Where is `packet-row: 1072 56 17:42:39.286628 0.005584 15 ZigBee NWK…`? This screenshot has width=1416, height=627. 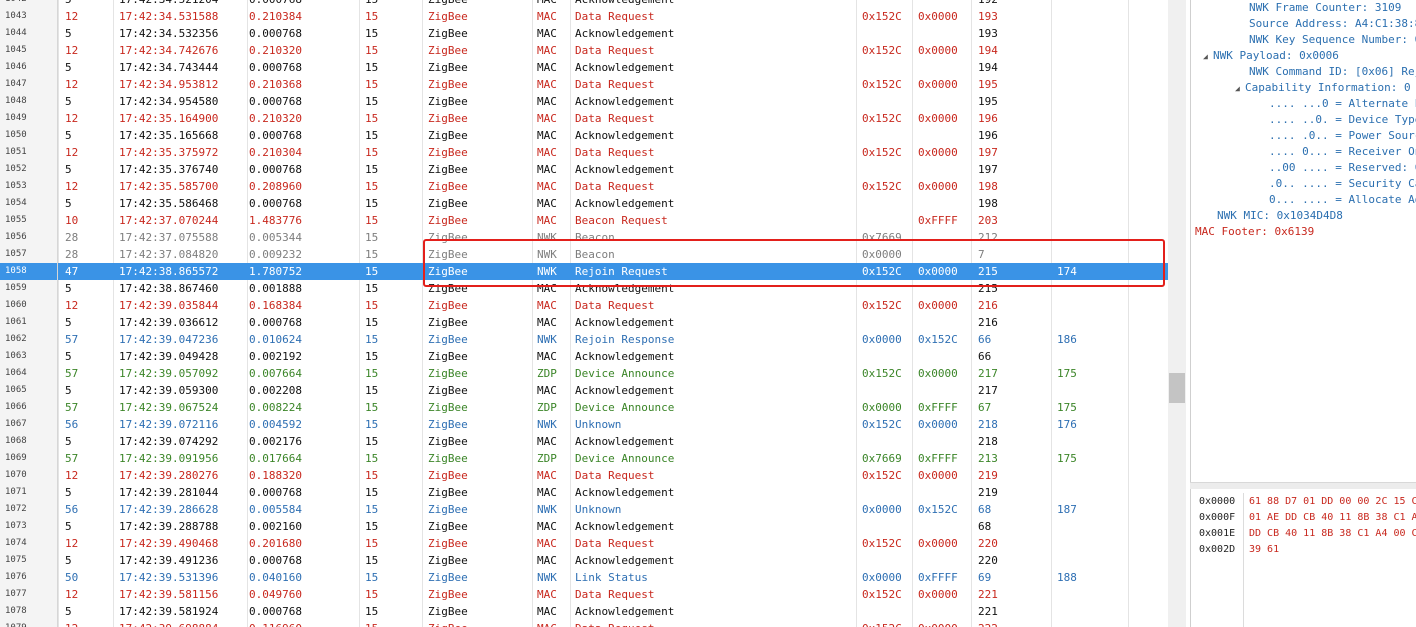 packet-row: 1072 56 17:42:39.286628 0.005584 15 ZigBee NWK… is located at coordinates (584, 509).